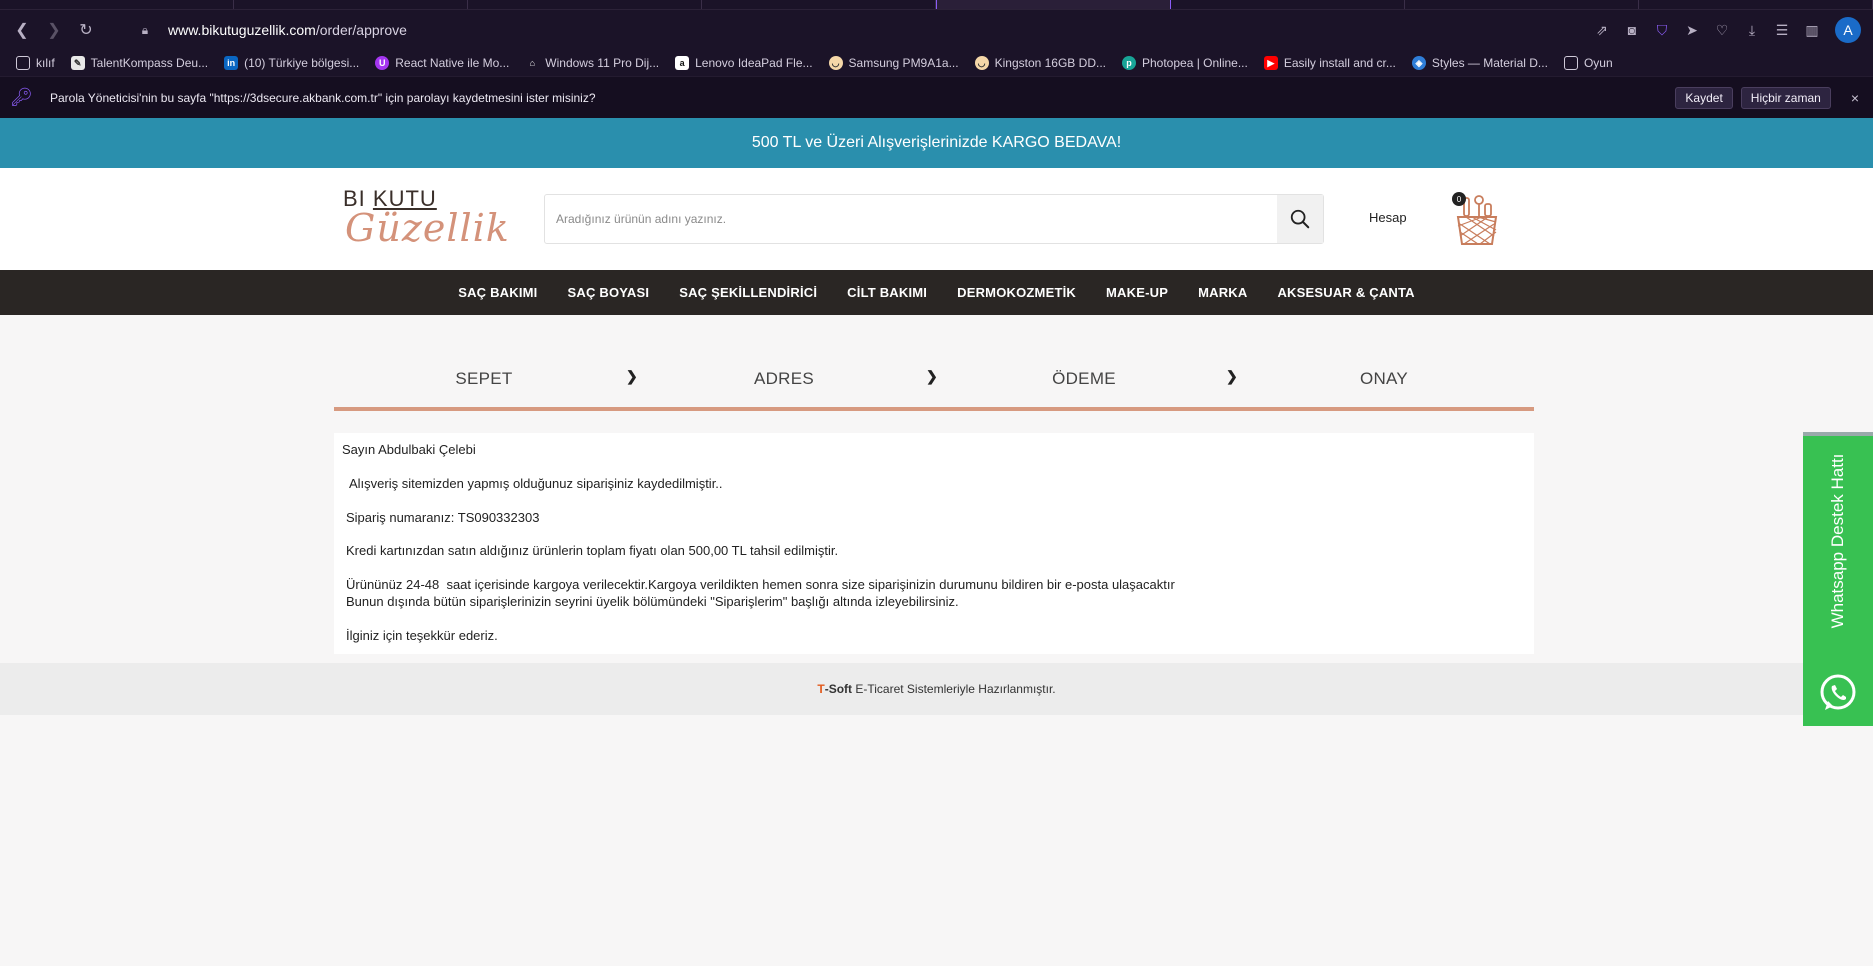  What do you see at coordinates (1692, 30) in the screenshot?
I see `send-icon: ➤` at bounding box center [1692, 30].